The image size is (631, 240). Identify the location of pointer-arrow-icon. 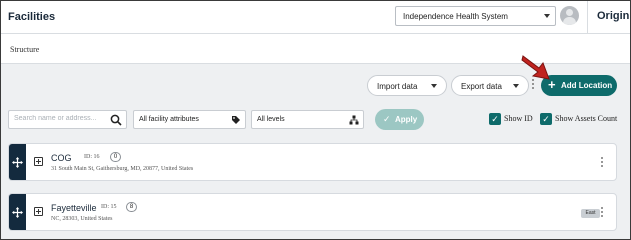
(535, 67).